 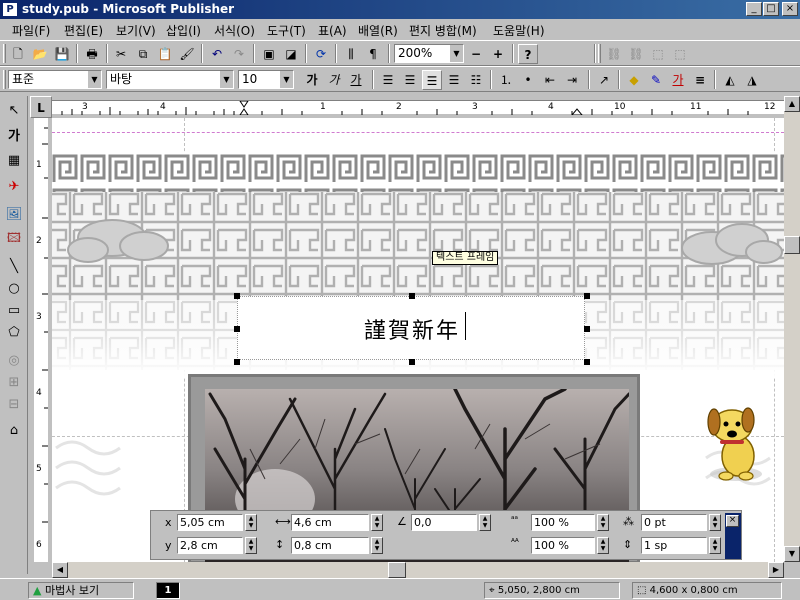 What do you see at coordinates (674, 545) in the screenshot?
I see `line-spacing-field: 1 sp` at bounding box center [674, 545].